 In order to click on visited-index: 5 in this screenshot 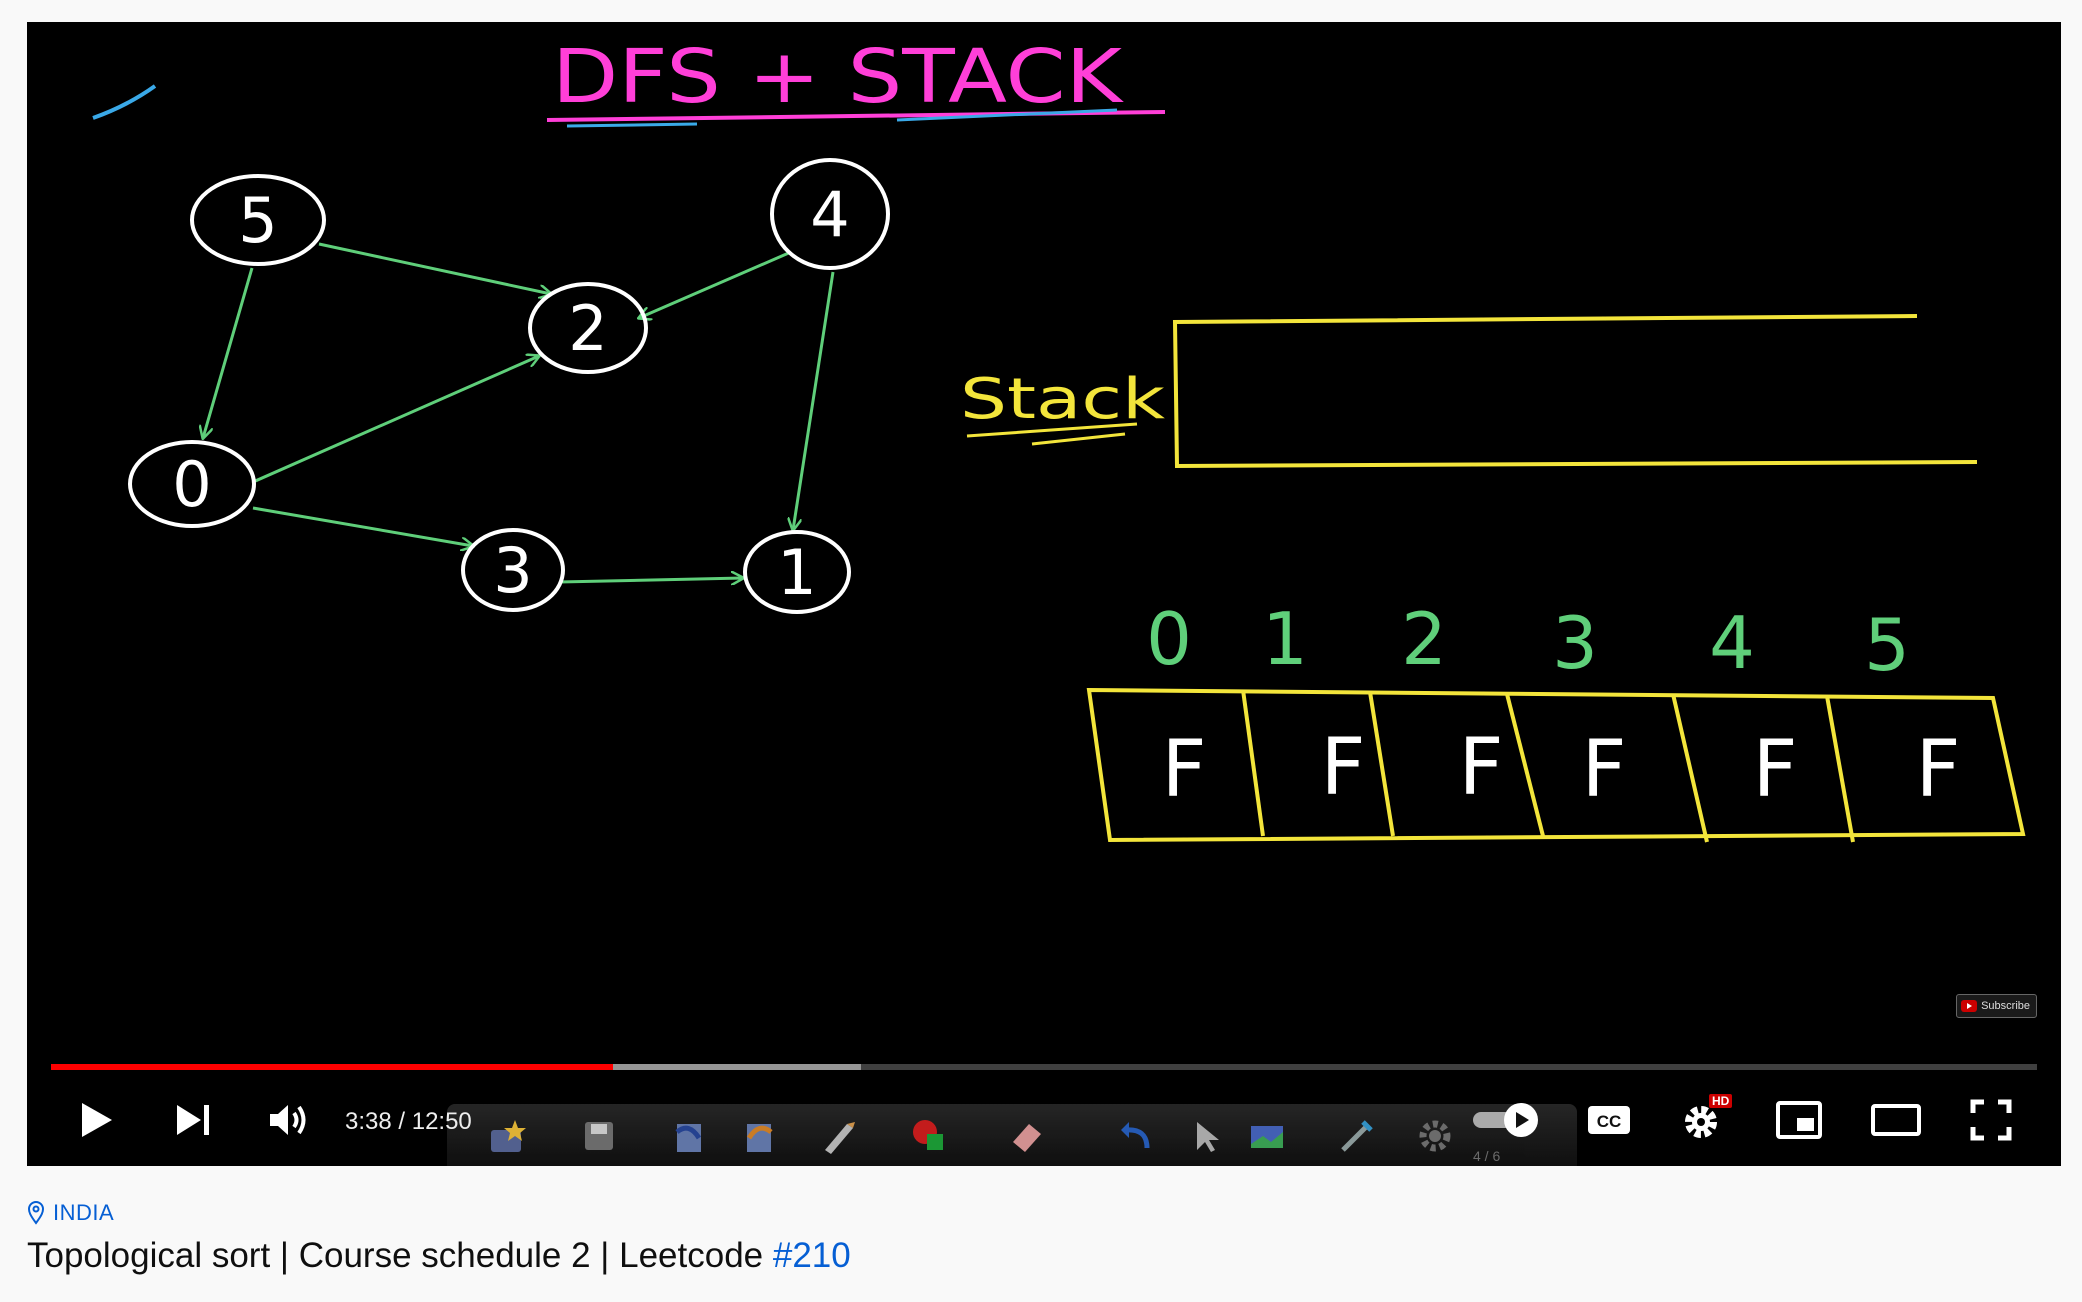, I will do `click(1887, 645)`.